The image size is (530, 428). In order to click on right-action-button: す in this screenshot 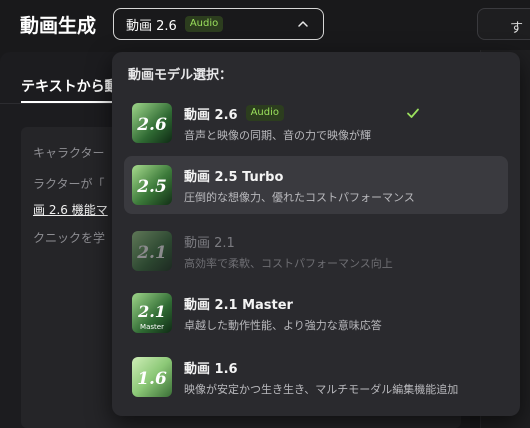, I will do `click(503, 24)`.